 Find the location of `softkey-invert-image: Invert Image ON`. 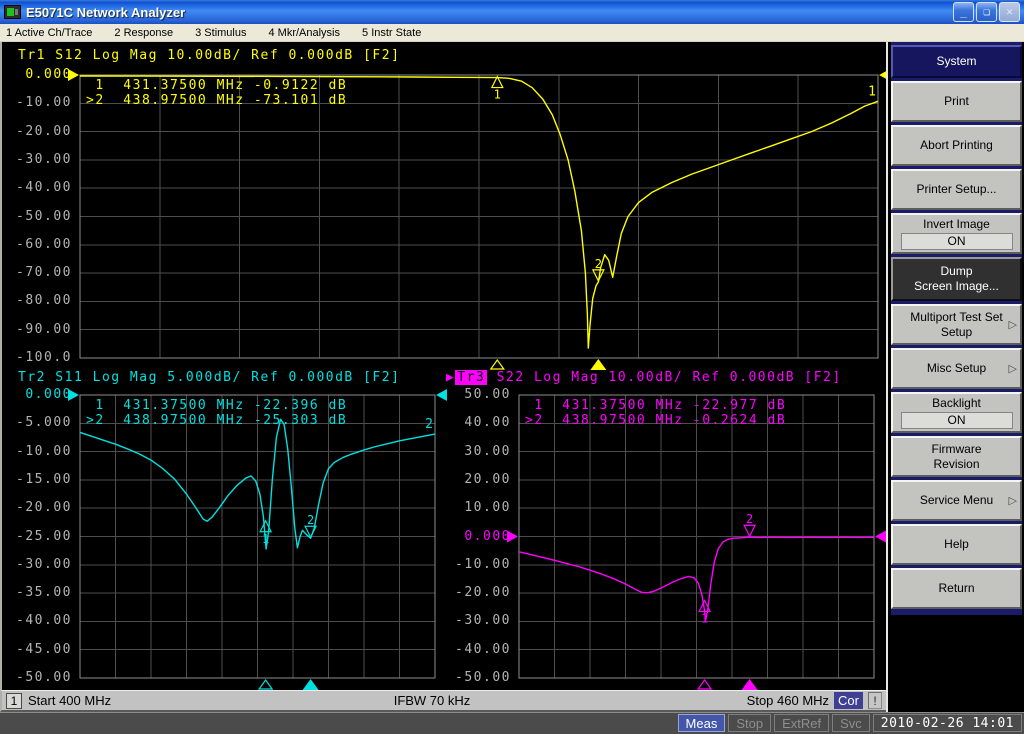

softkey-invert-image: Invert Image ON is located at coordinates (956, 233).